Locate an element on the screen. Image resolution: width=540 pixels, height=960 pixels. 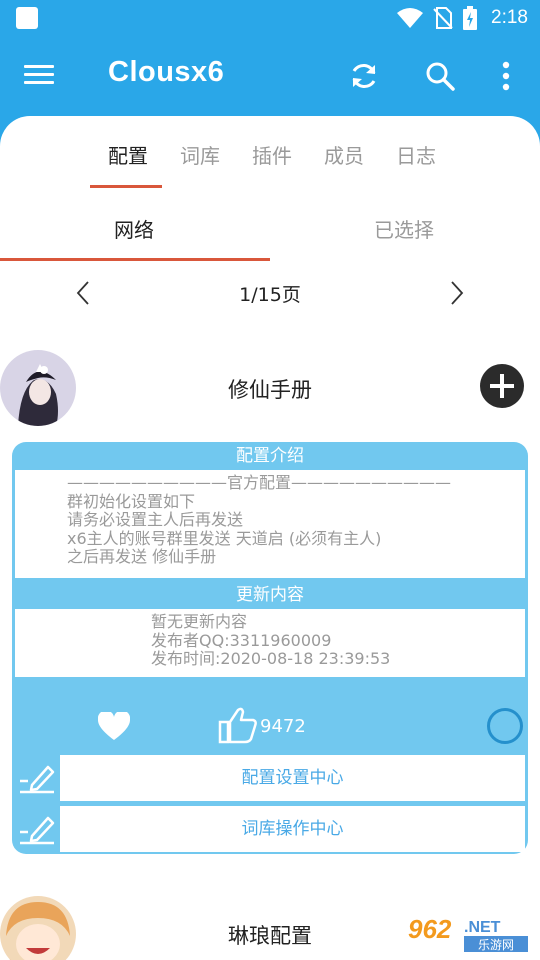
card-actions: 9472 is located at coordinates (270, 728).